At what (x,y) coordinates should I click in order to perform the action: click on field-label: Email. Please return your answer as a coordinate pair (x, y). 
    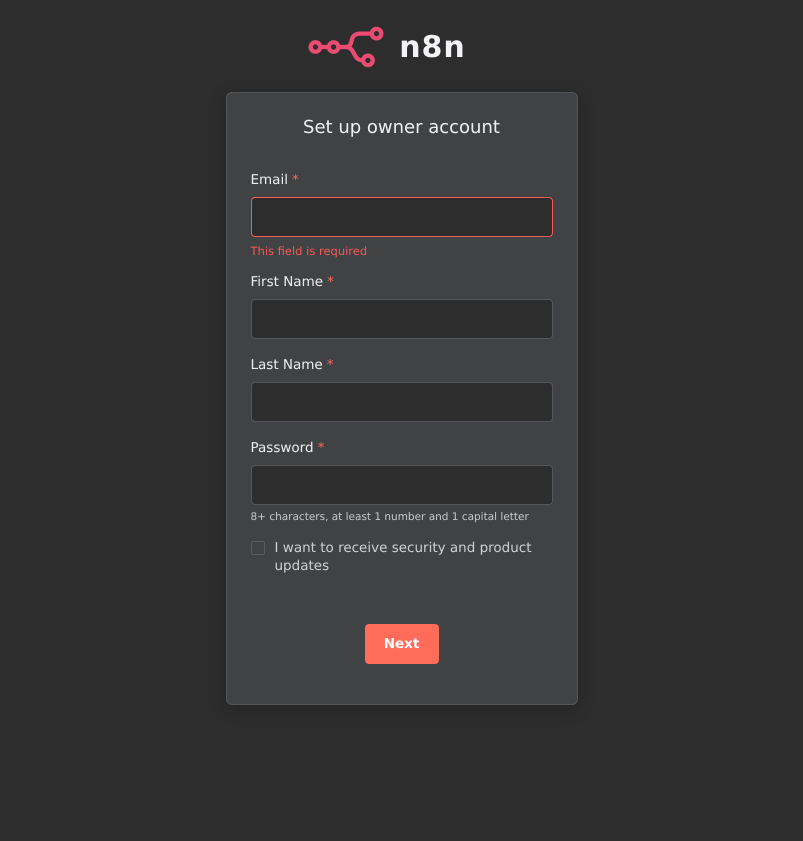
    Looking at the image, I should click on (269, 180).